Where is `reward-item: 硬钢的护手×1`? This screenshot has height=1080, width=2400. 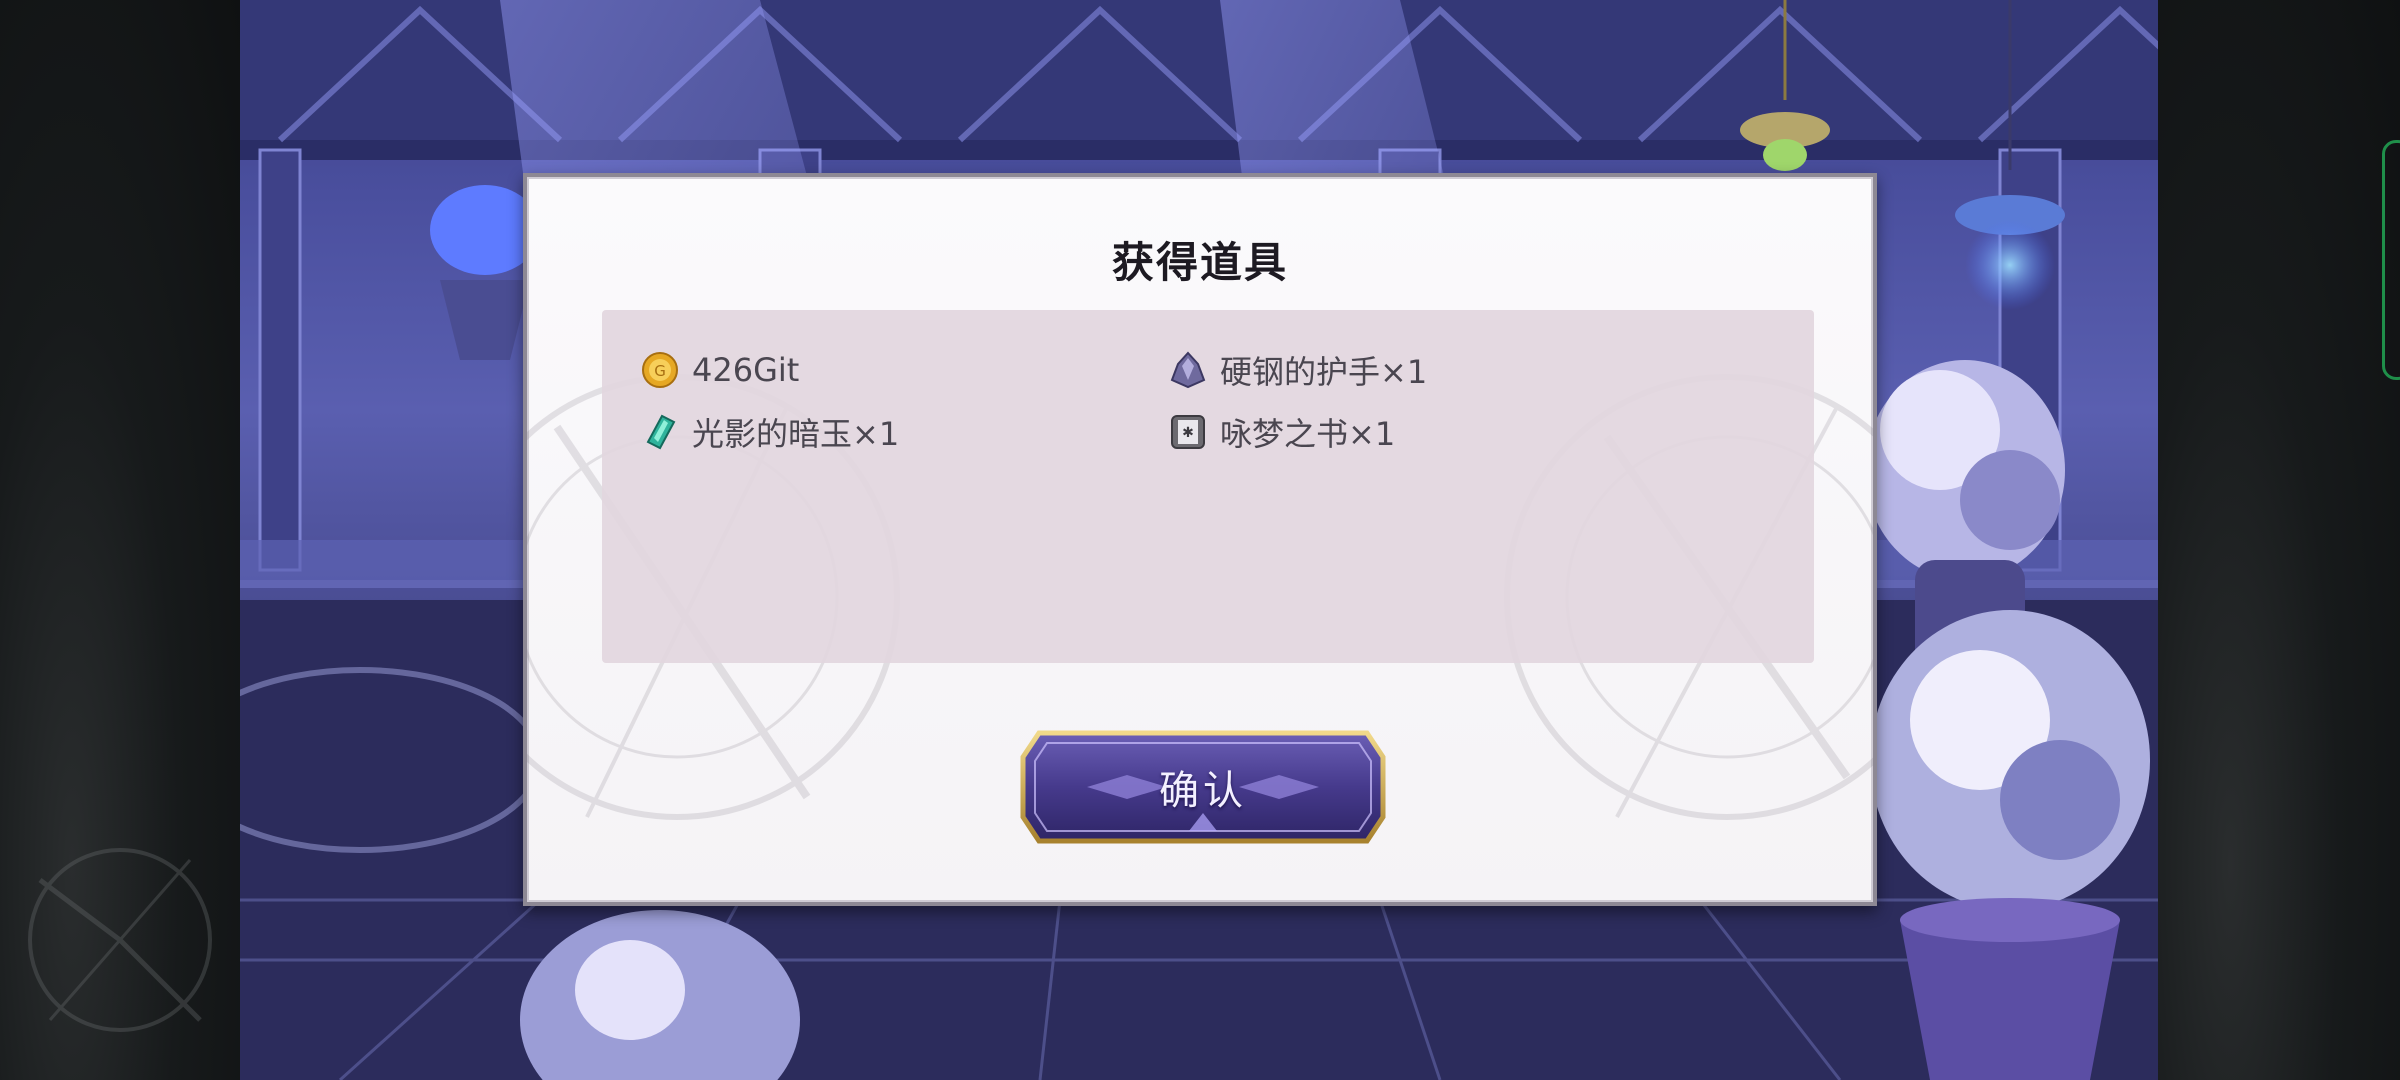 reward-item: 硬钢的护手×1 is located at coordinates (1297, 370).